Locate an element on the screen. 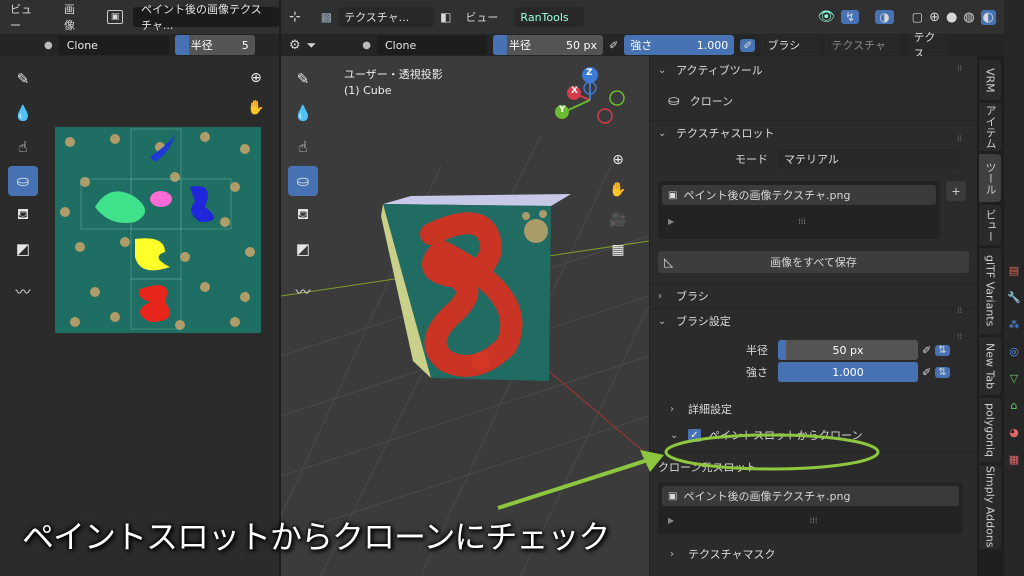 The height and width of the screenshot is (576, 1024). constraints-icon: ▽ is located at coordinates (1014, 378).